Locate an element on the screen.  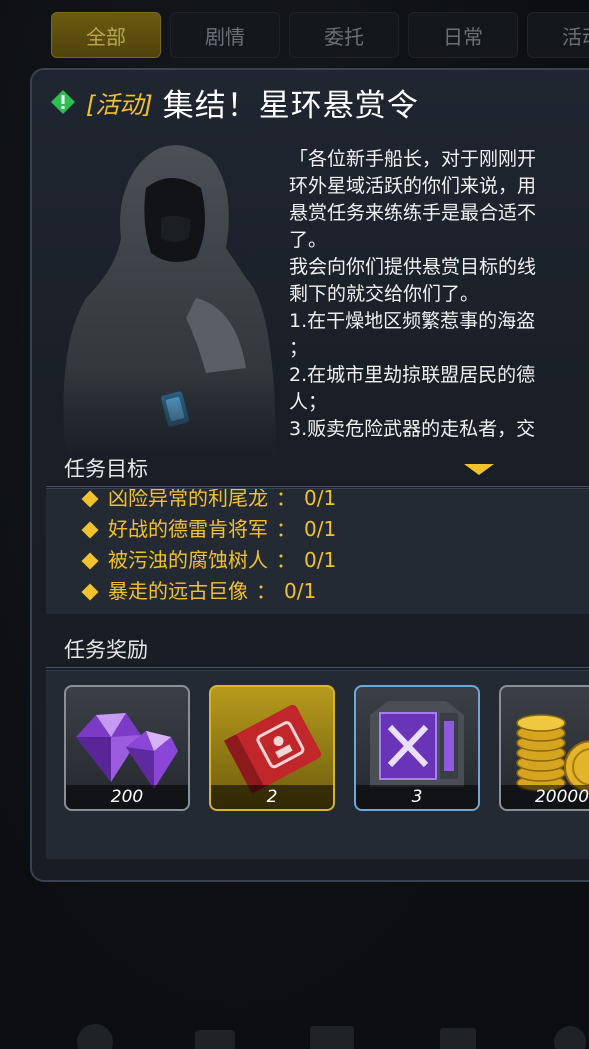
story-line: 了。 is located at coordinates (308, 240).